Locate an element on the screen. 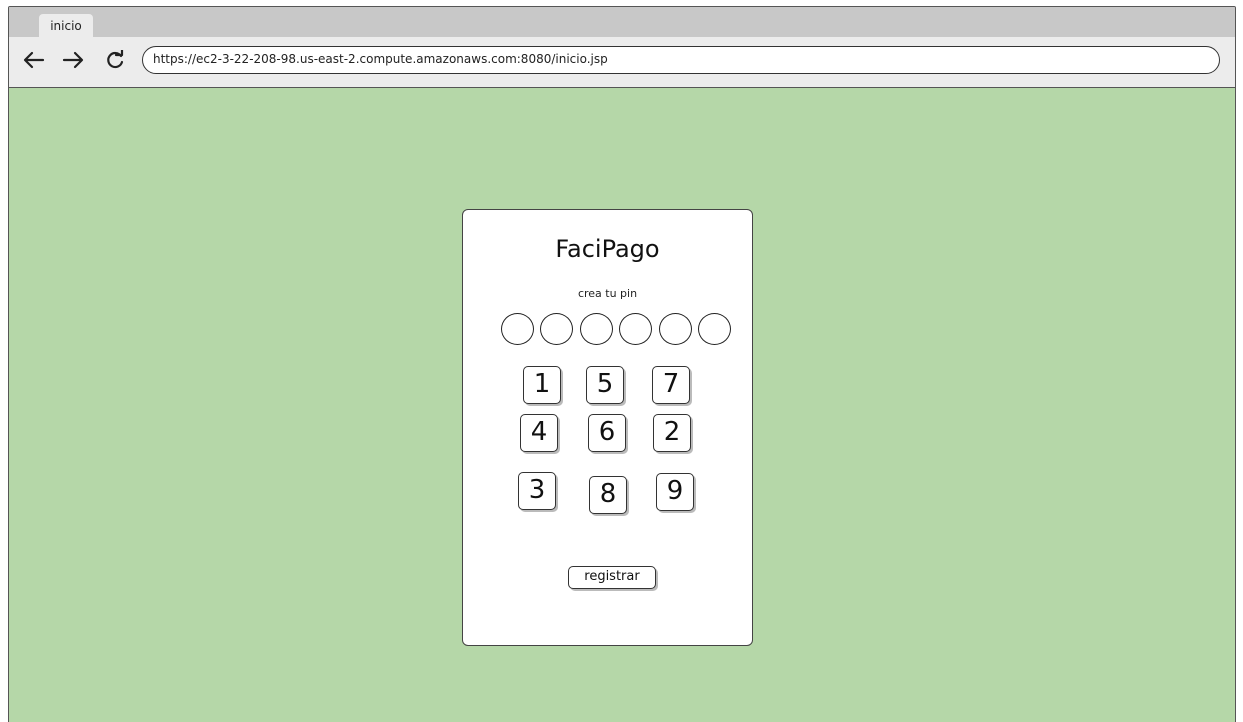  arrow-left-icon is located at coordinates (34, 60).